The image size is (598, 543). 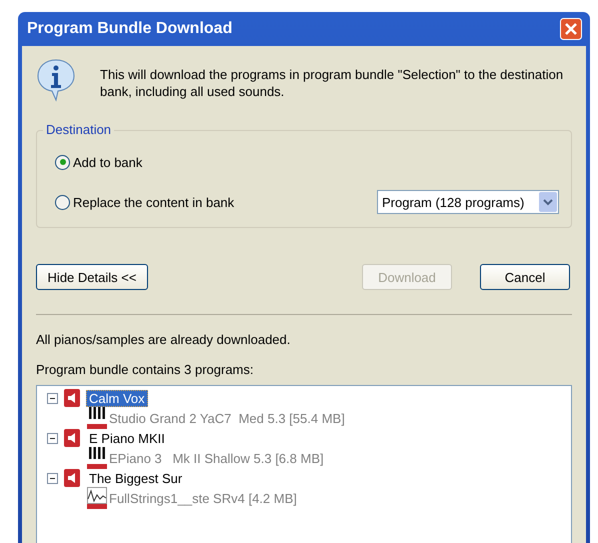 I want to click on message-text: This will download the programs in program bundle "Selection" to the destination bank, including all used sounds., so click(x=332, y=83).